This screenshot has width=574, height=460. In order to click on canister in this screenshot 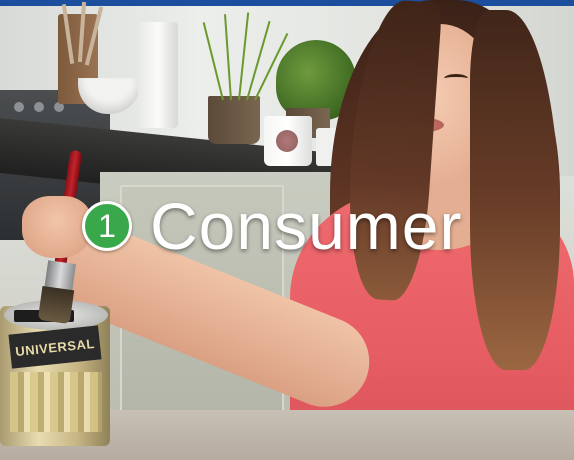, I will do `click(158, 75)`.